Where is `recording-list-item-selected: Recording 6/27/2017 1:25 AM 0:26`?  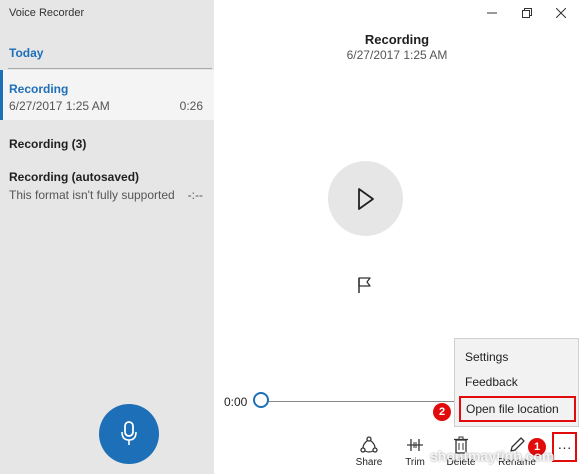
recording-list-item-selected: Recording 6/27/2017 1:25 AM 0:26 is located at coordinates (107, 95).